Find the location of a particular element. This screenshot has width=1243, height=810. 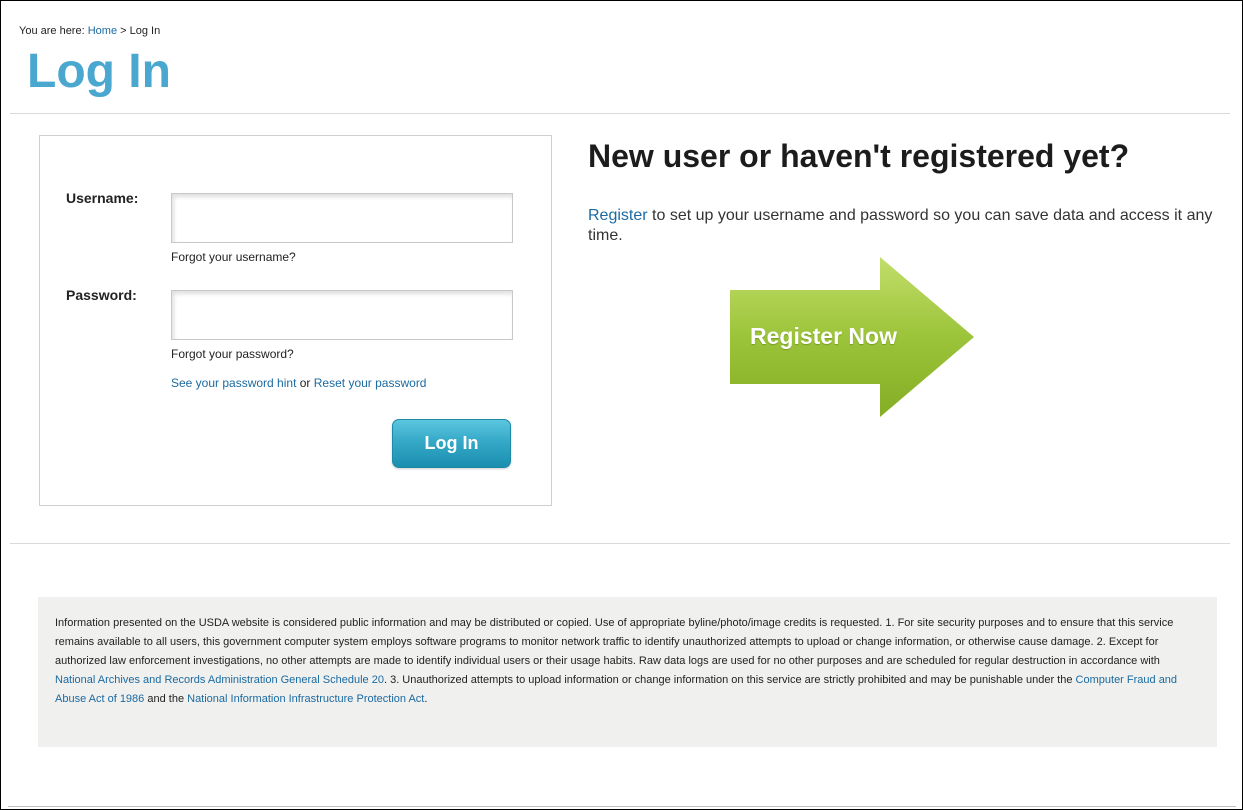

content-divider is located at coordinates (620, 543).